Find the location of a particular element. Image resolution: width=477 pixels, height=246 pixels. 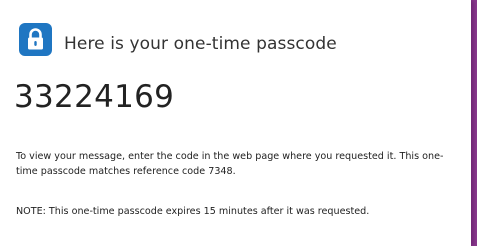

header-title: Here is your one-time passcode is located at coordinates (200, 44).